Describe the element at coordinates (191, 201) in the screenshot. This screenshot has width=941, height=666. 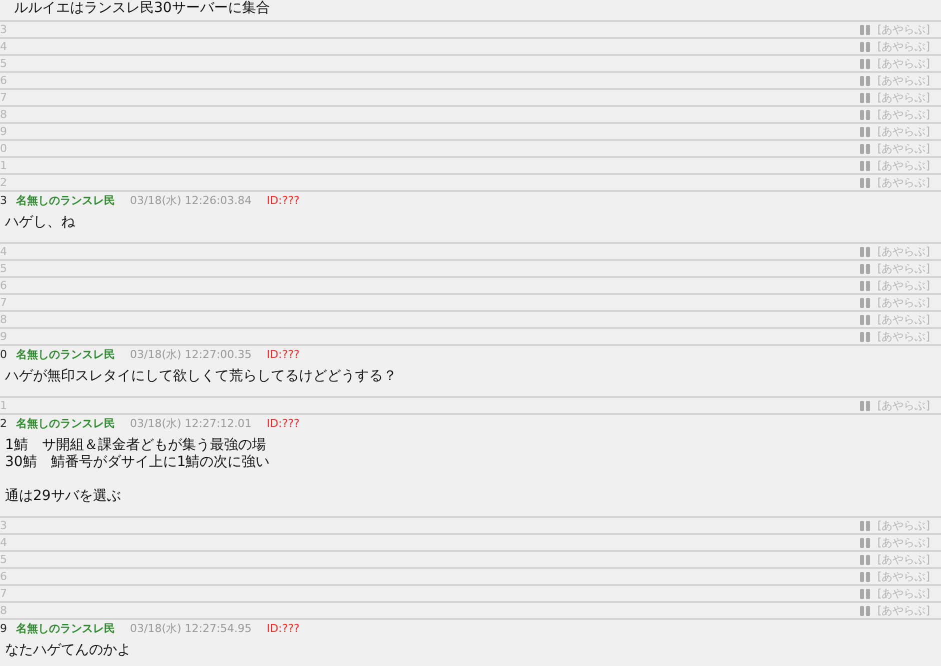
I see `post-date: 03/18(水) 12:26:03.84` at that location.